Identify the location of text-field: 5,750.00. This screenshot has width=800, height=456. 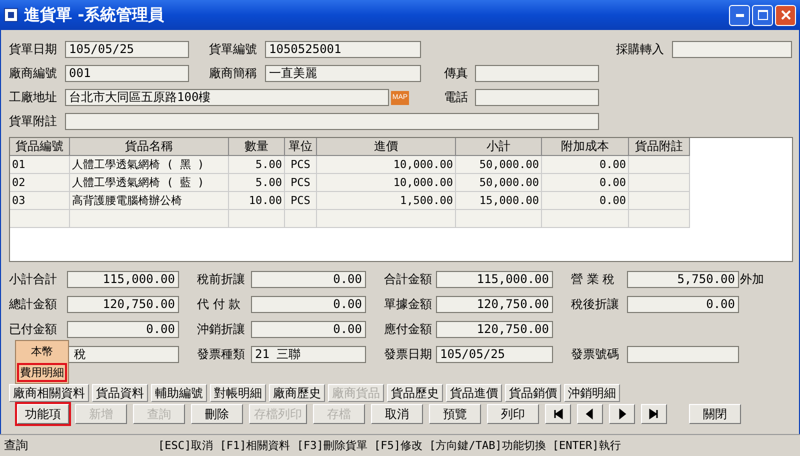
(683, 279).